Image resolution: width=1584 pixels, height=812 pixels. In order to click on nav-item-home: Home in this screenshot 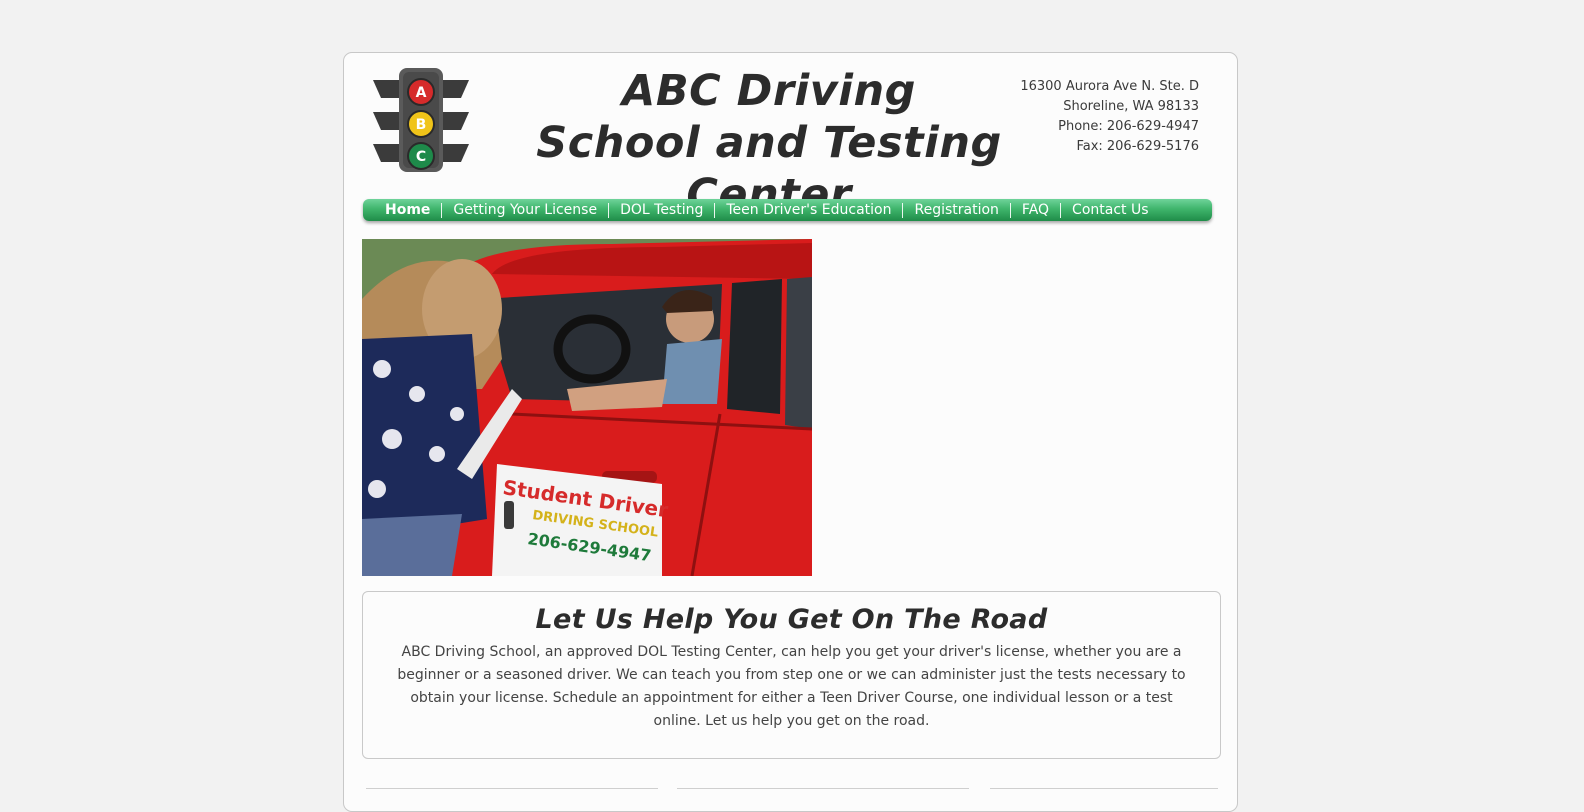, I will do `click(407, 210)`.